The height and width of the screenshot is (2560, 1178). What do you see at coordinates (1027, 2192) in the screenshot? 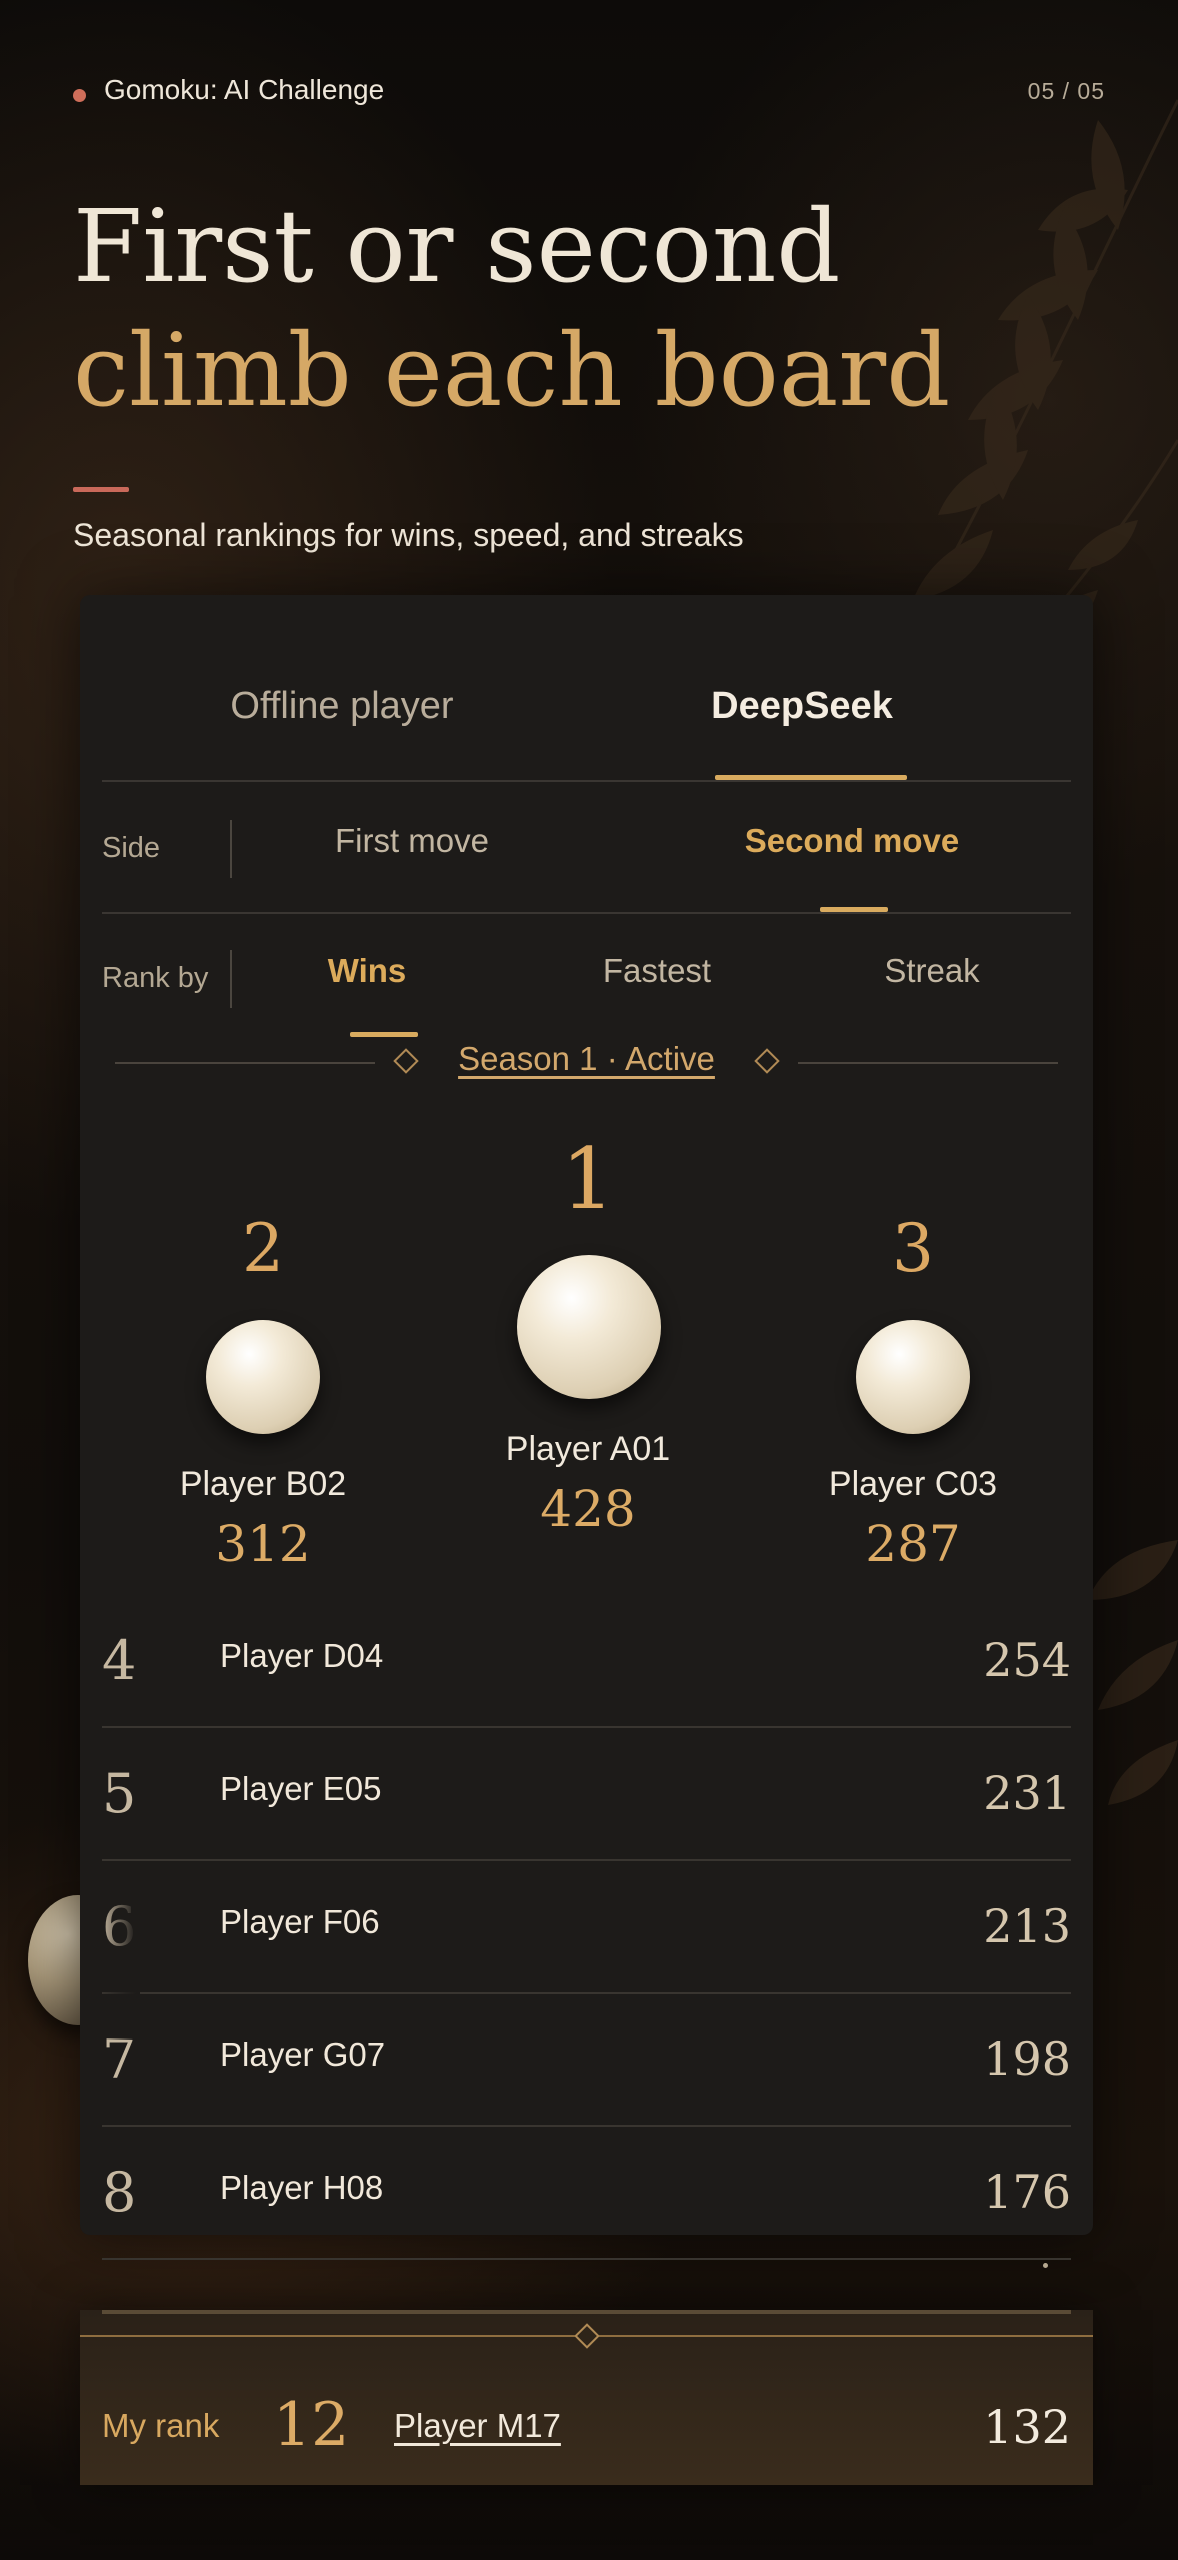
I see `list-score: 176` at bounding box center [1027, 2192].